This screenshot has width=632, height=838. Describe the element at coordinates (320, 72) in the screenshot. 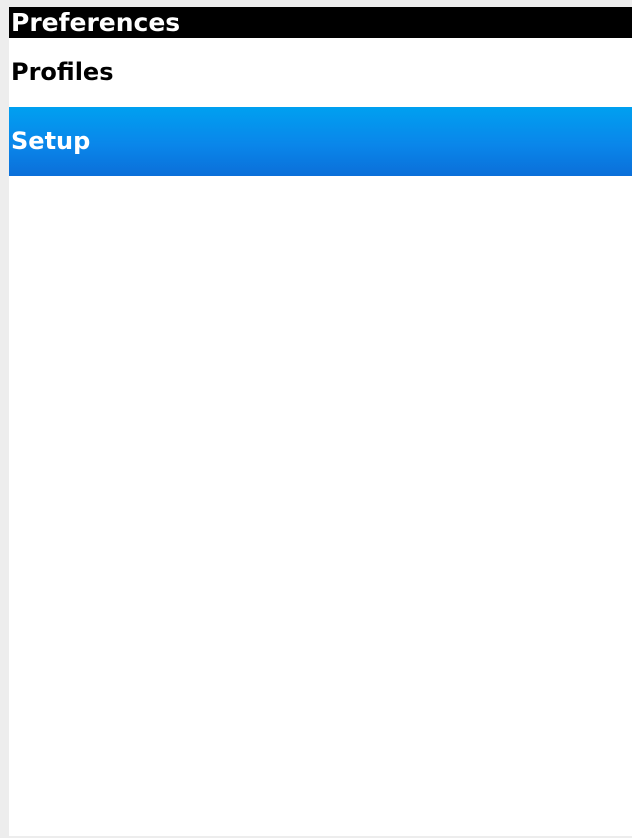

I see `menu-item-profiles: Profiles` at that location.